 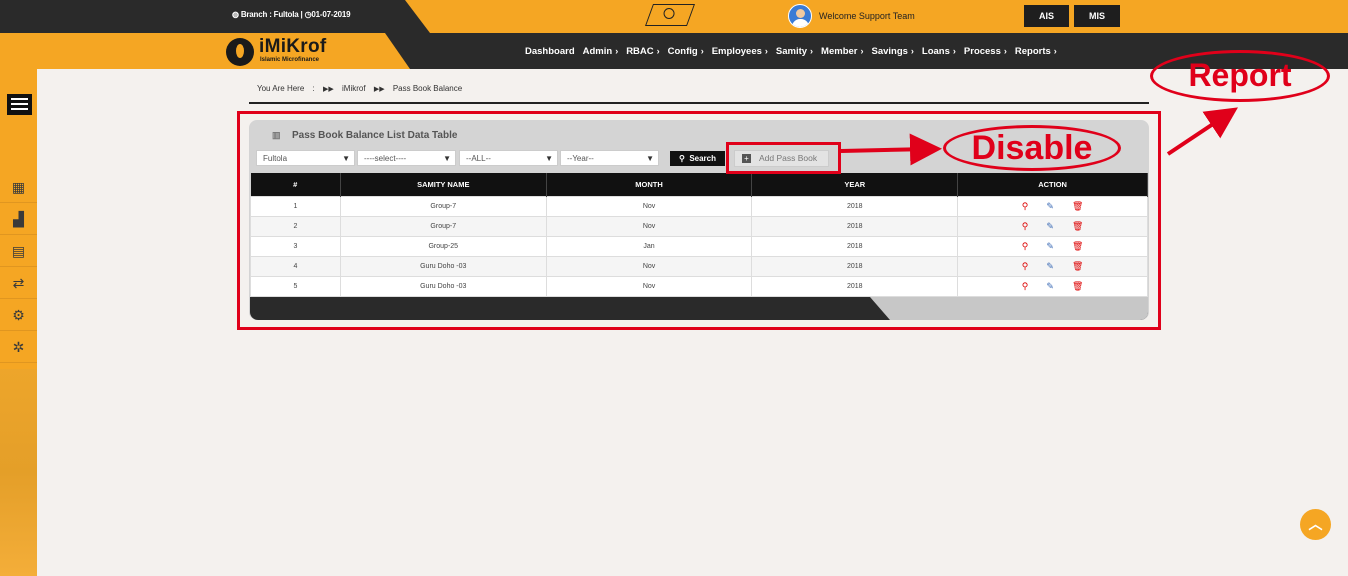 I want to click on annotation-add-button-outline, so click(x=783, y=158).